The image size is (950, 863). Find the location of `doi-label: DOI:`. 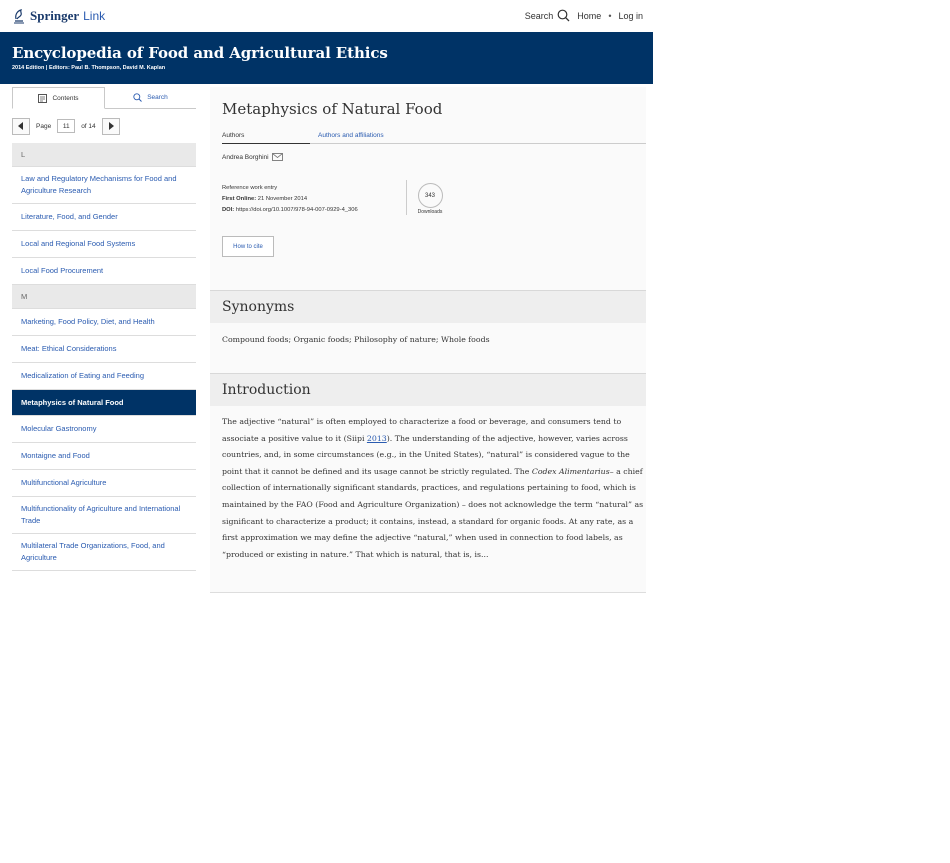

doi-label: DOI: is located at coordinates (228, 210).